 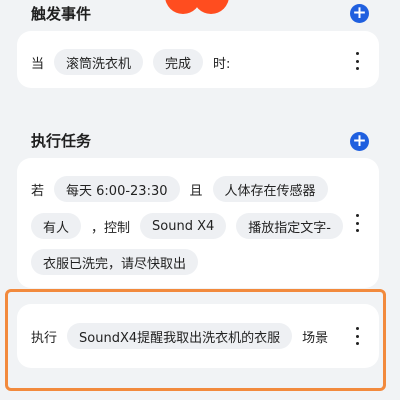 What do you see at coordinates (270, 189) in the screenshot?
I see `sensor-chip: 人体存在传感器` at bounding box center [270, 189].